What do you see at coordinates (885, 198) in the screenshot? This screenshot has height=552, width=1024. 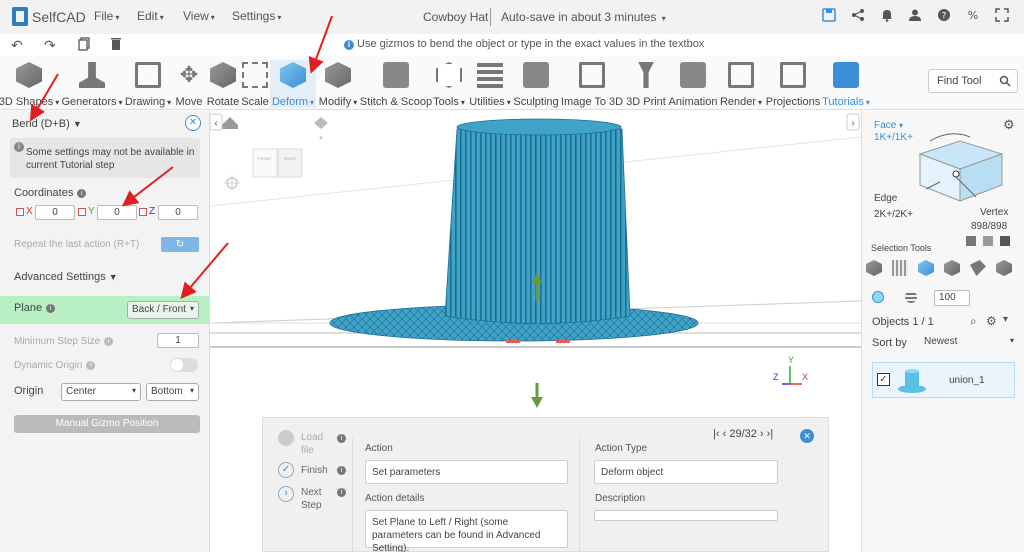 I see `edge-label: Edge` at bounding box center [885, 198].